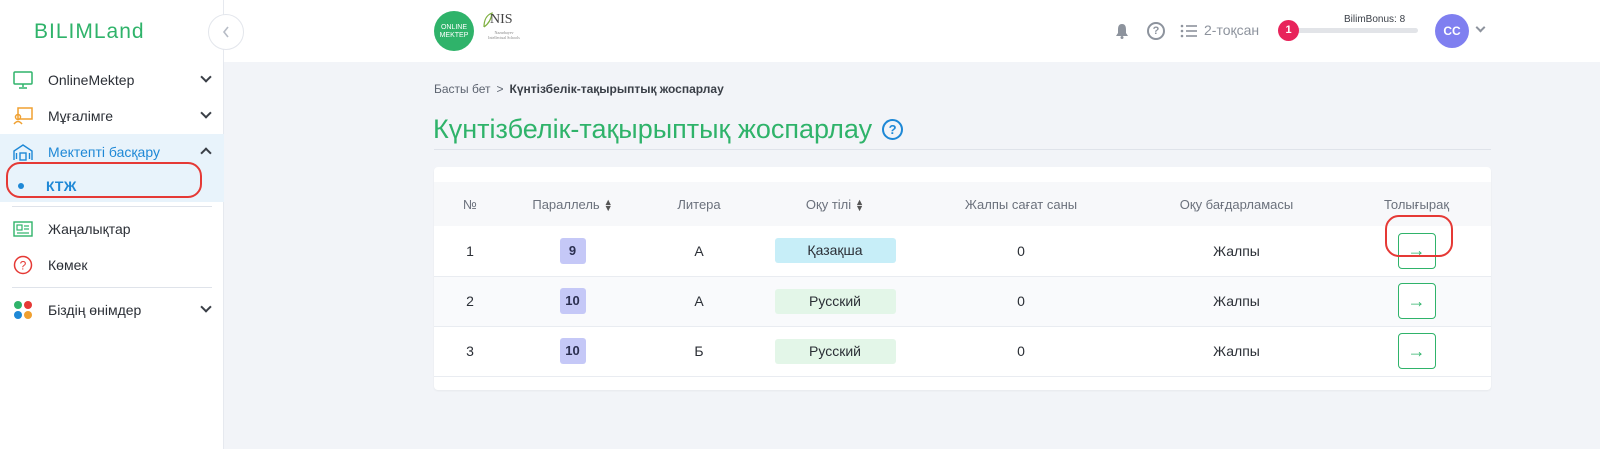 Image resolution: width=1600 pixels, height=449 pixels. I want to click on help-circle-icon: ?, so click(23, 265).